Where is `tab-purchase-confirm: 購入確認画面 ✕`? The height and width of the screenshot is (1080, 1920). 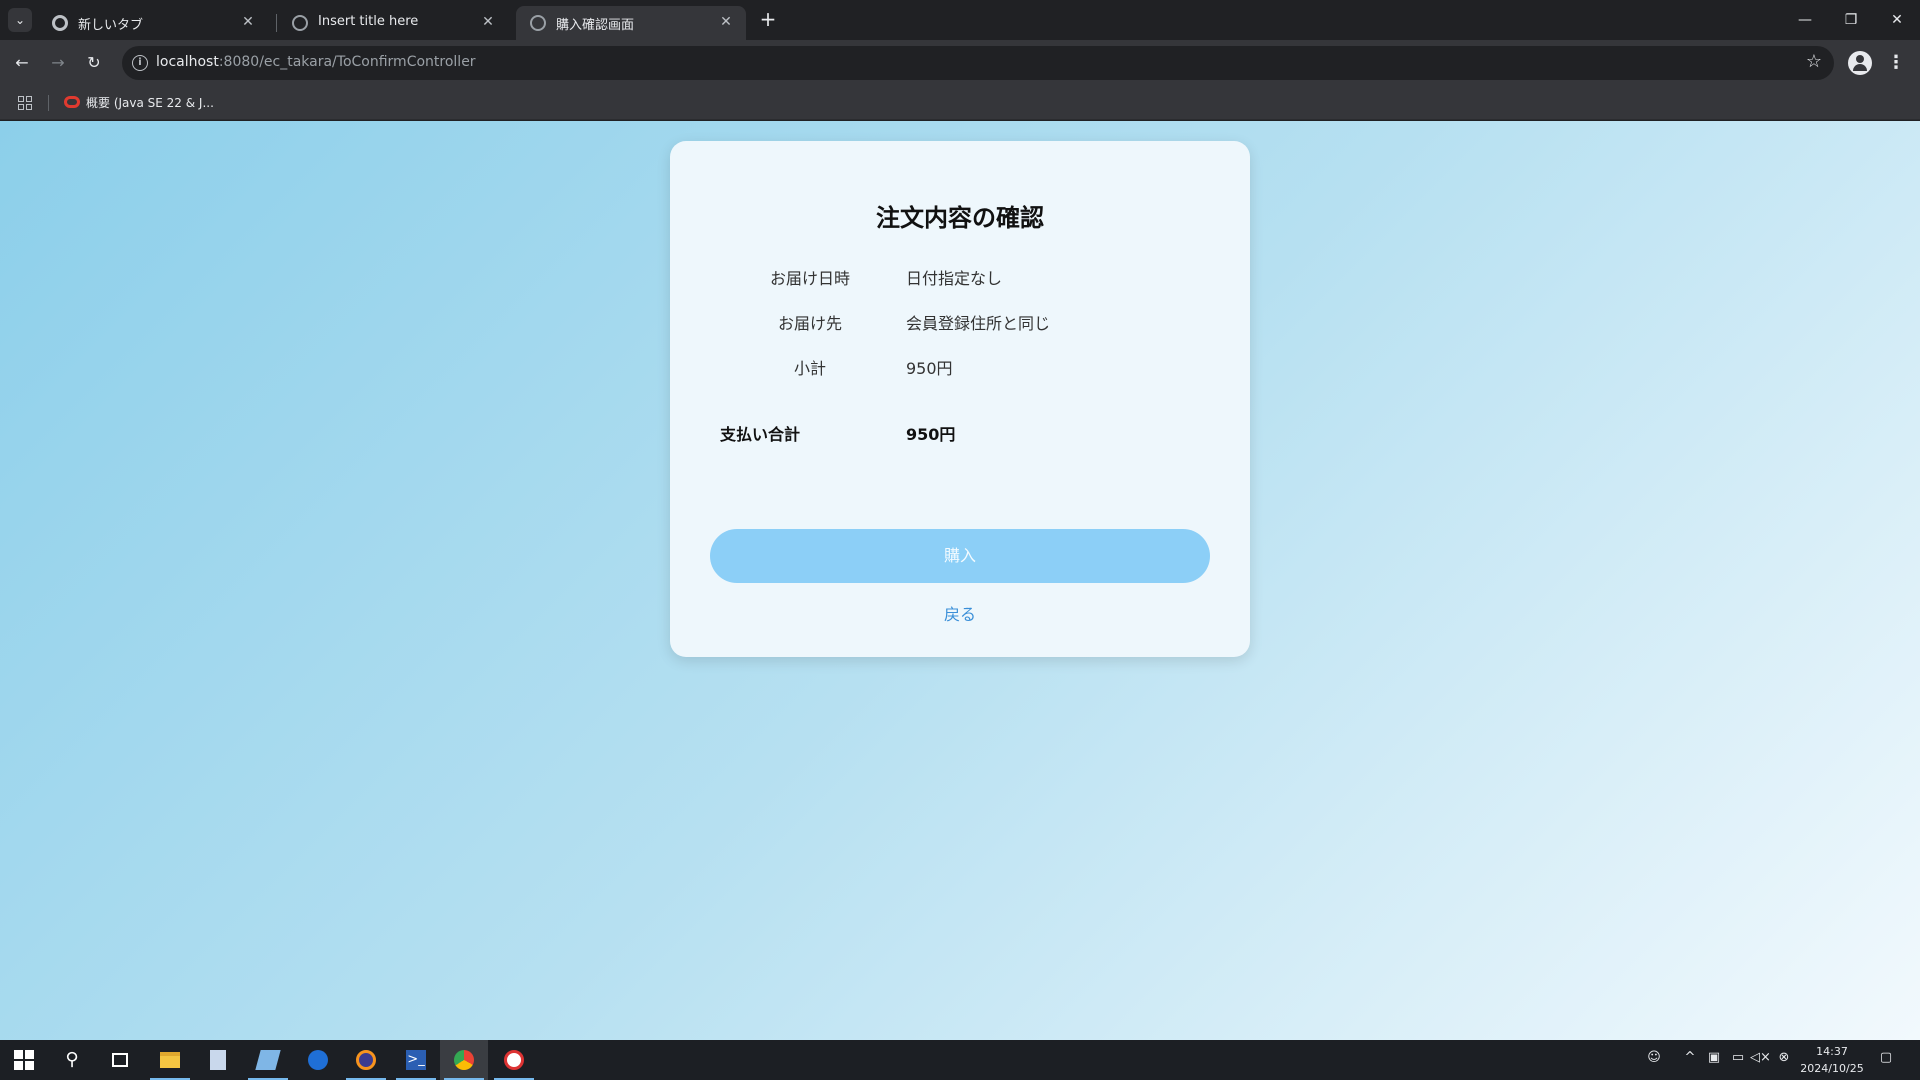
tab-purchase-confirm: 購入確認画面 ✕ is located at coordinates (631, 23).